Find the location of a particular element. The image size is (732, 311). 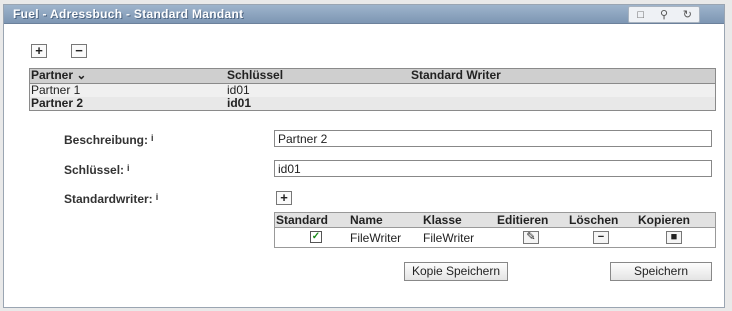

add-writer-button: + is located at coordinates (284, 198).